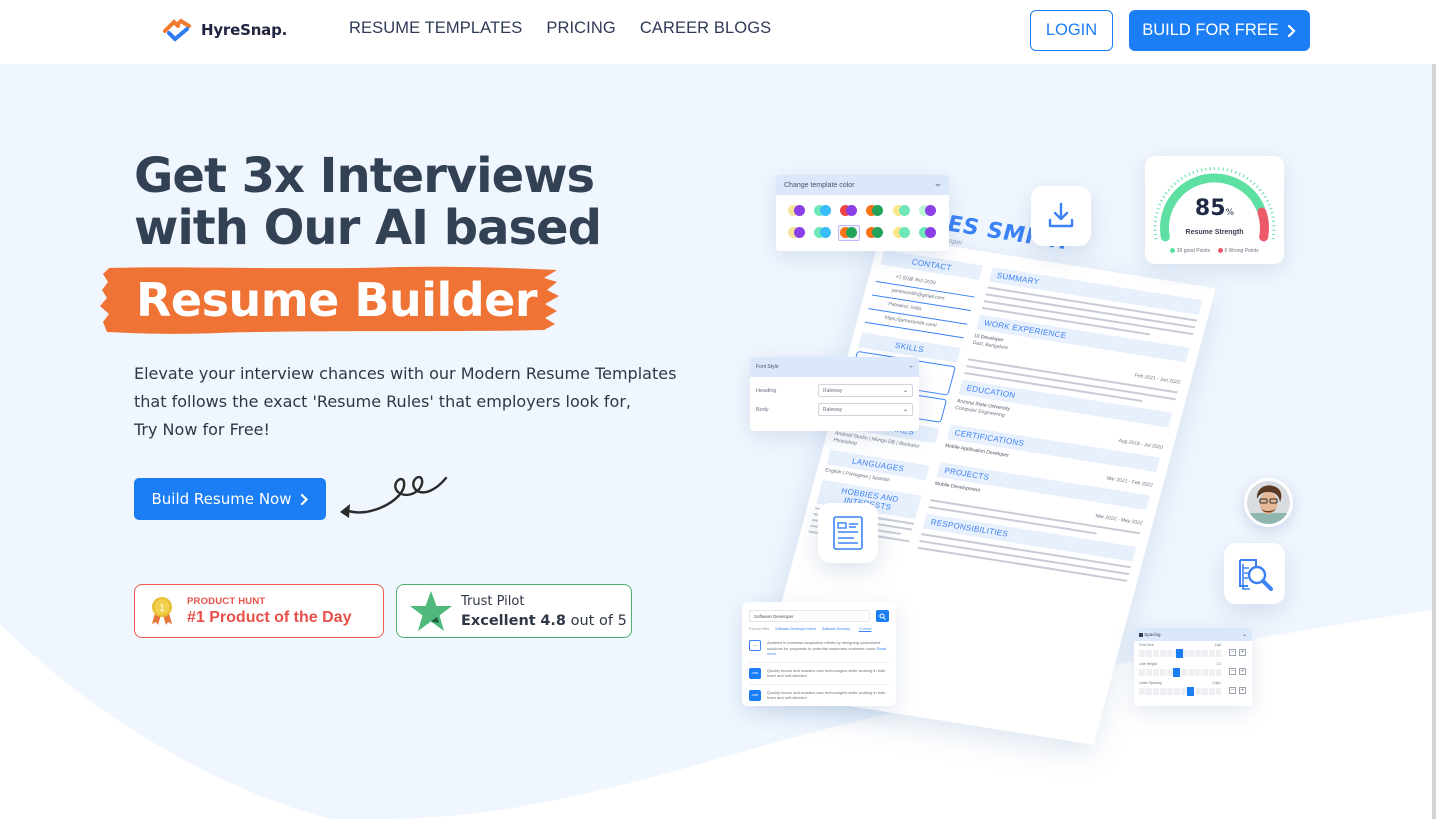  Describe the element at coordinates (1434, 409) in the screenshot. I see `page-scrollbar` at that location.